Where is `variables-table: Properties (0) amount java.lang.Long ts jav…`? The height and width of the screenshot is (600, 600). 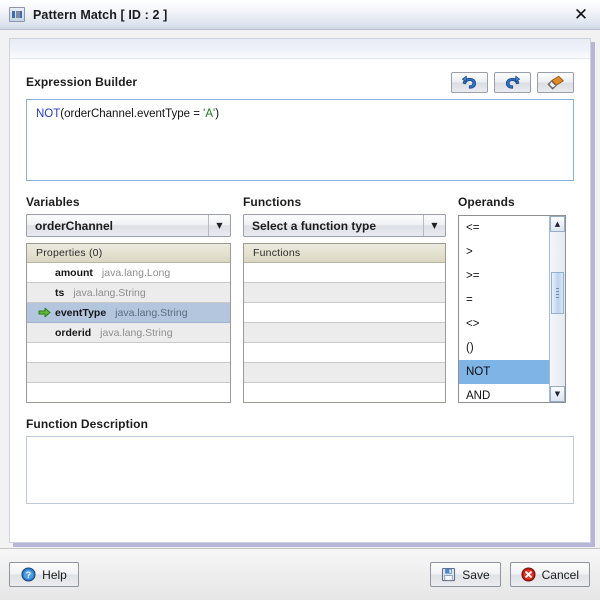 variables-table: Properties (0) amount java.lang.Long ts jav… is located at coordinates (128, 323).